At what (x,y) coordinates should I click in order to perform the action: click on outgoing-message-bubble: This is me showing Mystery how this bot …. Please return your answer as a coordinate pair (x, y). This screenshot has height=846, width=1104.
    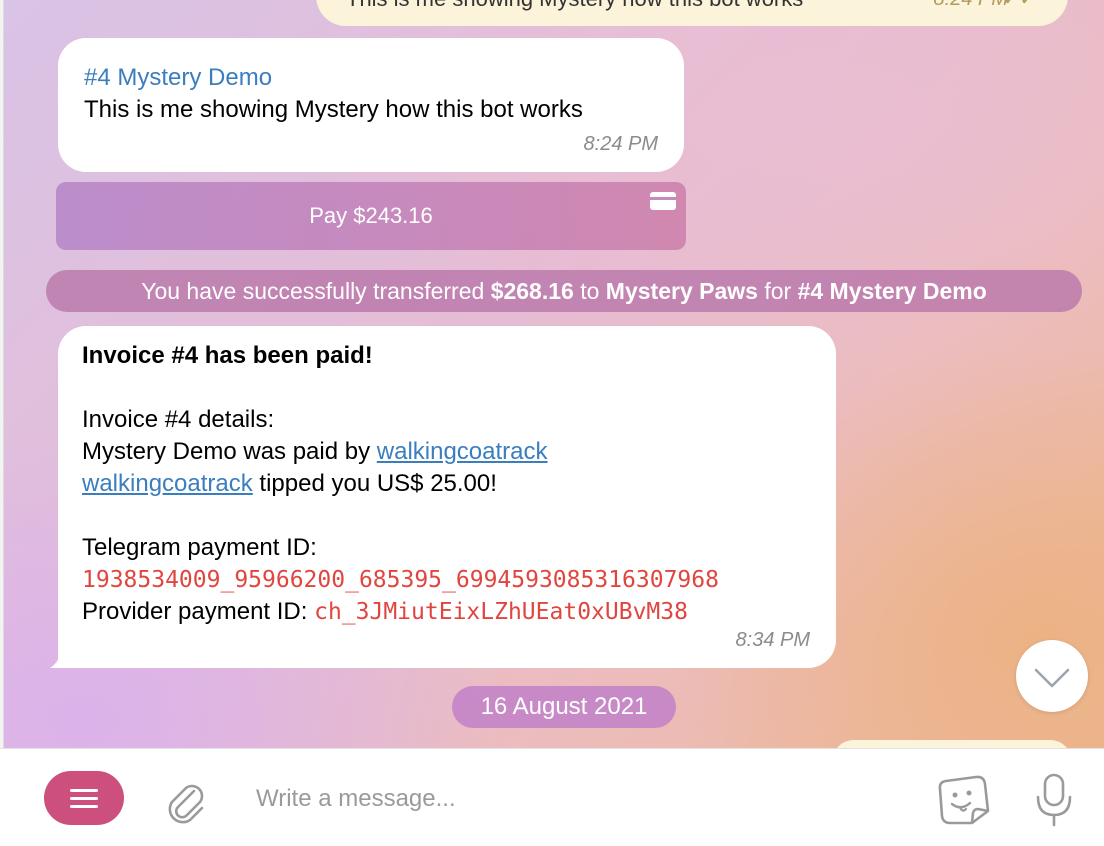
    Looking at the image, I should click on (692, 13).